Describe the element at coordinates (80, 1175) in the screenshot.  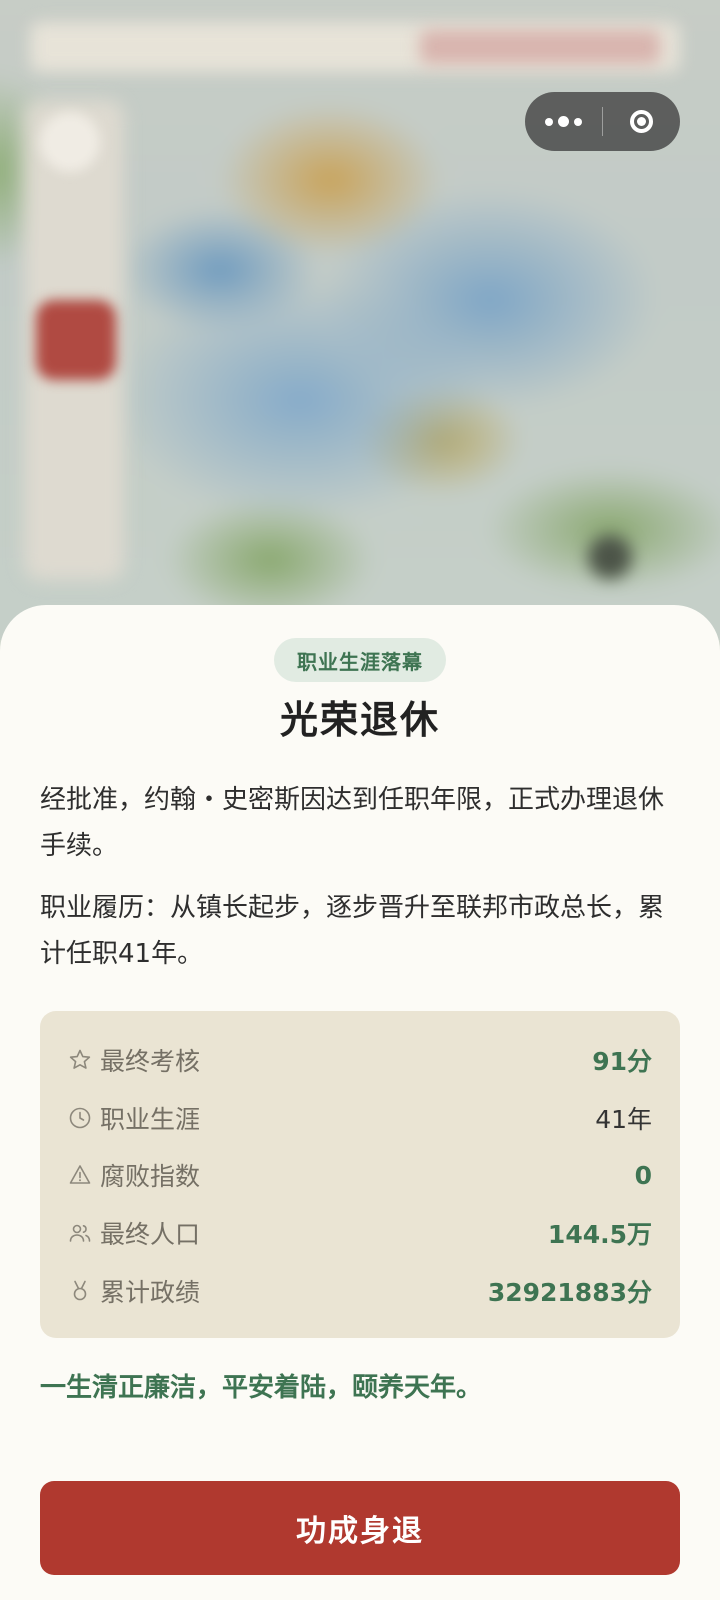
I see `warning-icon` at that location.